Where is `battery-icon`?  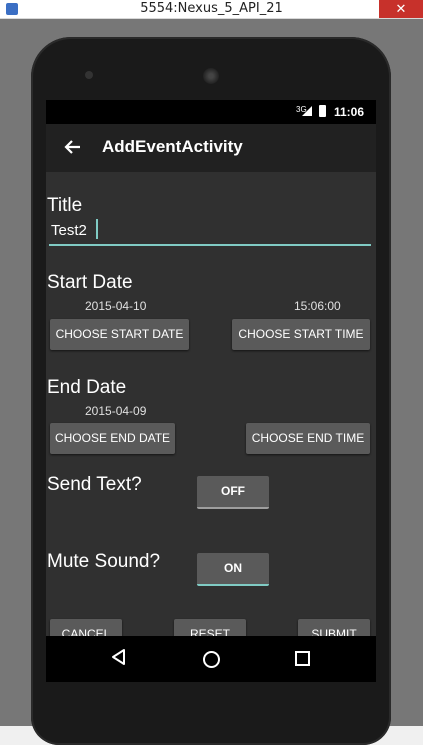
battery-icon is located at coordinates (322, 111).